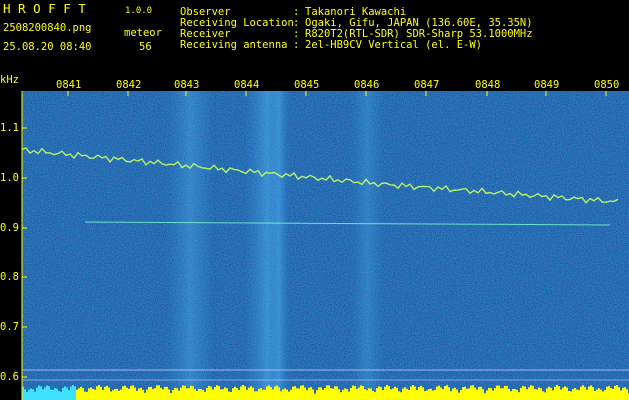  Describe the element at coordinates (9, 327) in the screenshot. I see `y-tick-label: 0.7` at that location.